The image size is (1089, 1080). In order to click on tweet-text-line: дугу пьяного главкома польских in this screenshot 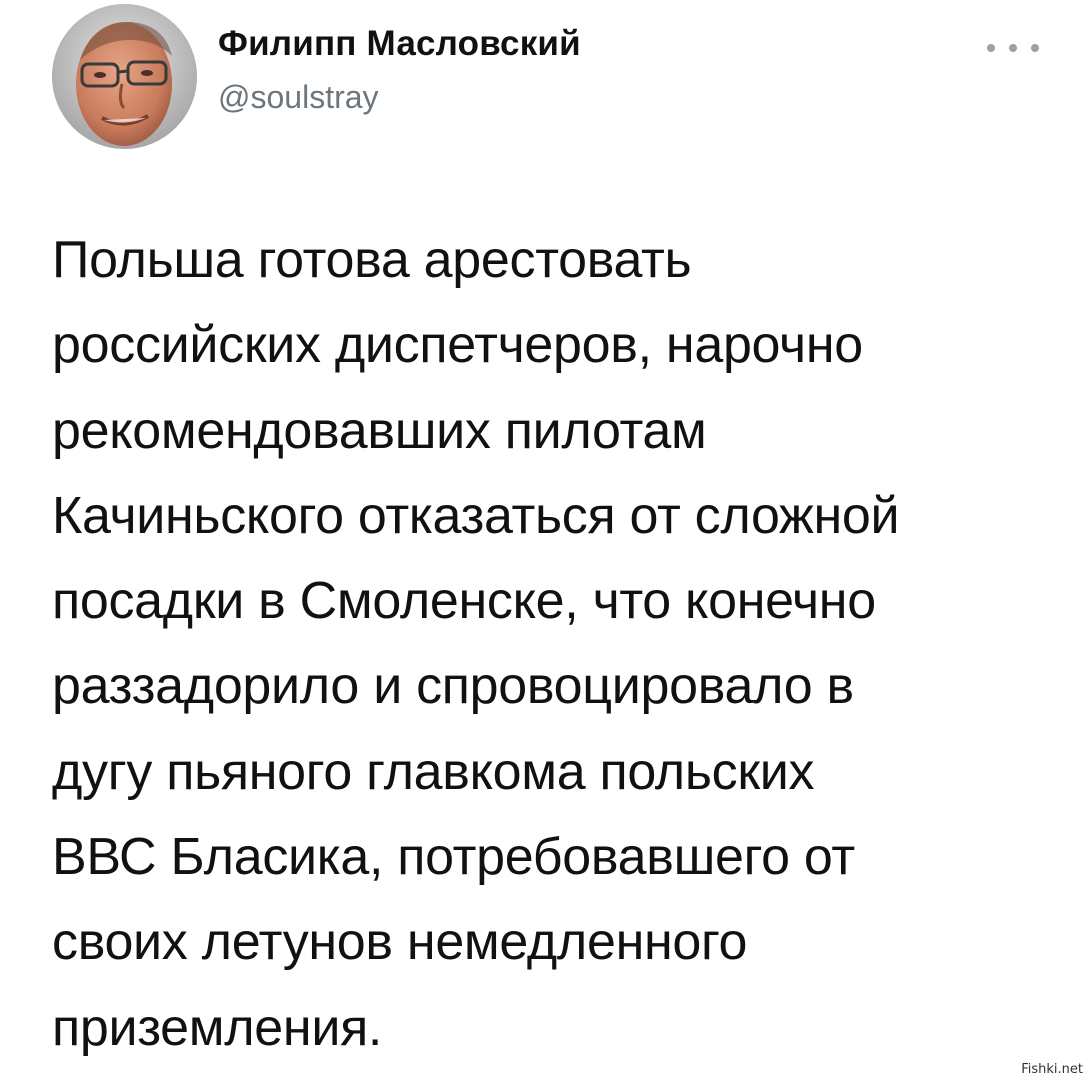, I will do `click(433, 771)`.